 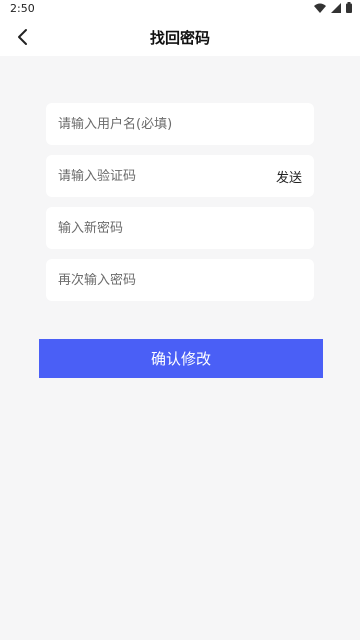 I want to click on confirm-password-input, so click(x=180, y=280).